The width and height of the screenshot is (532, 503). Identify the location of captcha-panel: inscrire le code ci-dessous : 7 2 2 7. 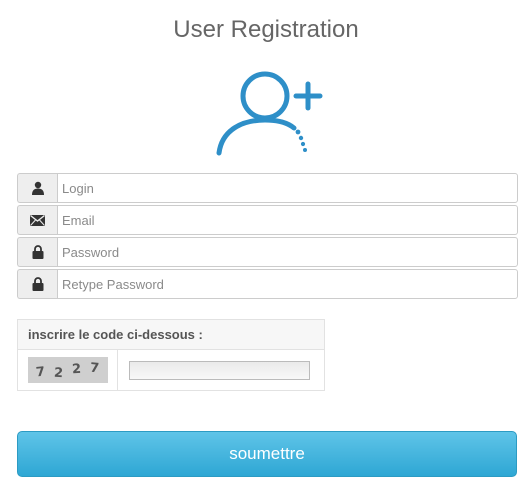
(171, 355).